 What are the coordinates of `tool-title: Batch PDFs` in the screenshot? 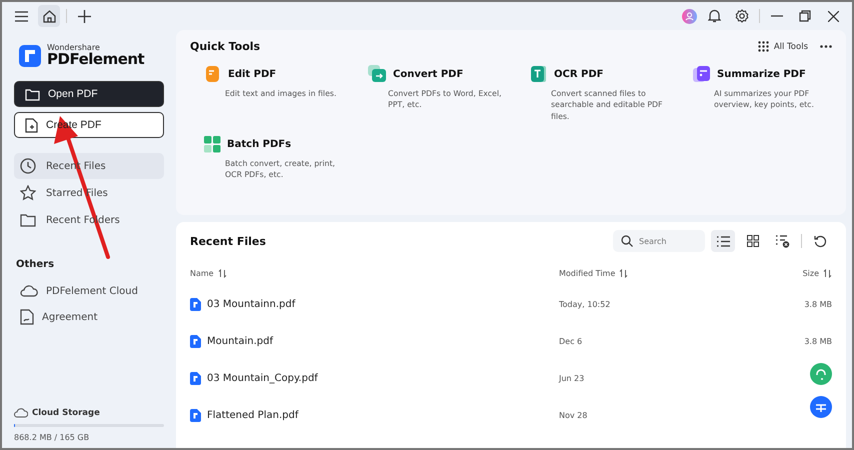 It's located at (259, 144).